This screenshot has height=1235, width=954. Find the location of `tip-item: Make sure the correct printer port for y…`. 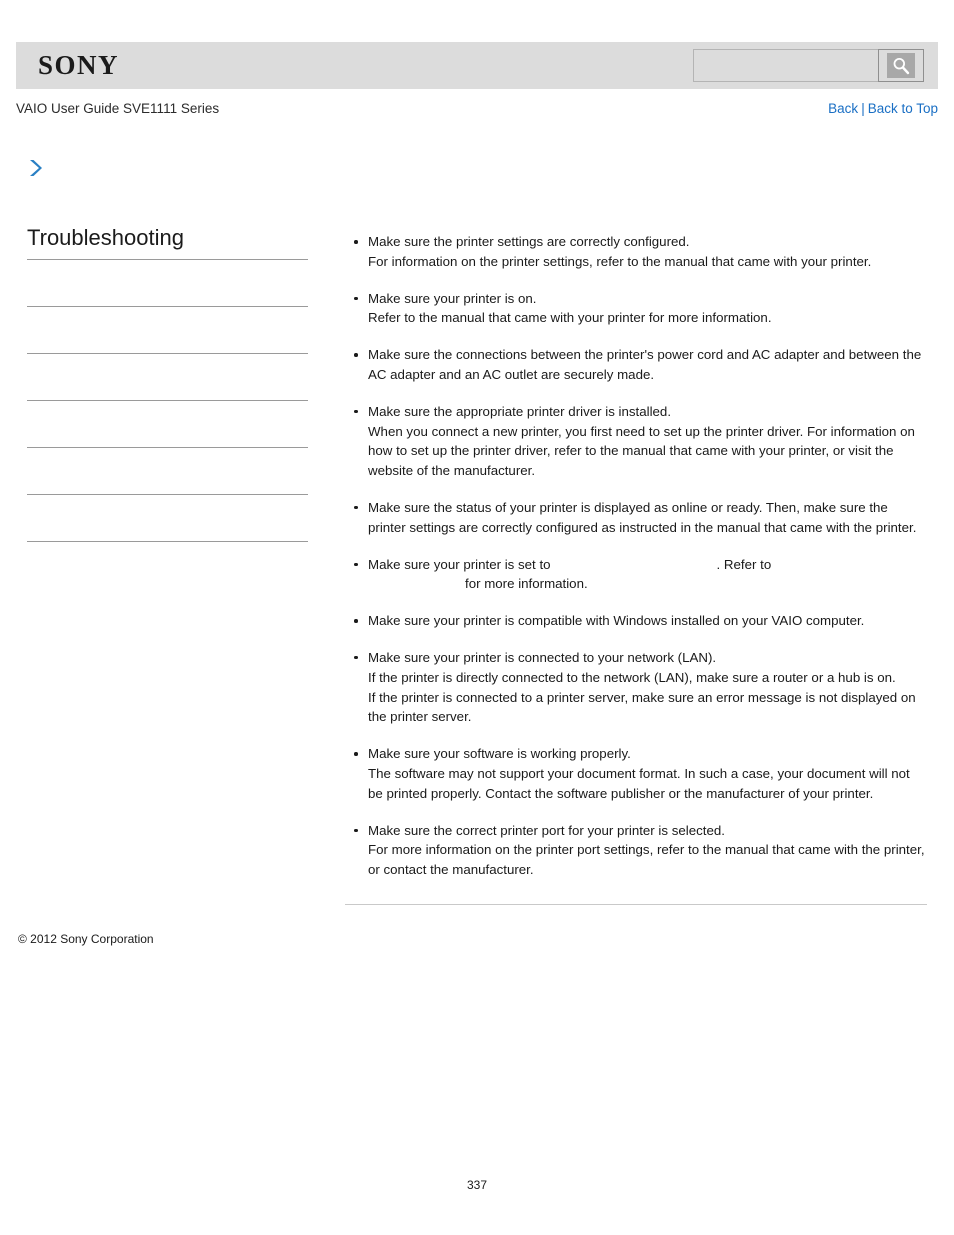

tip-item: Make sure the correct printer port for y… is located at coordinates (636, 850).